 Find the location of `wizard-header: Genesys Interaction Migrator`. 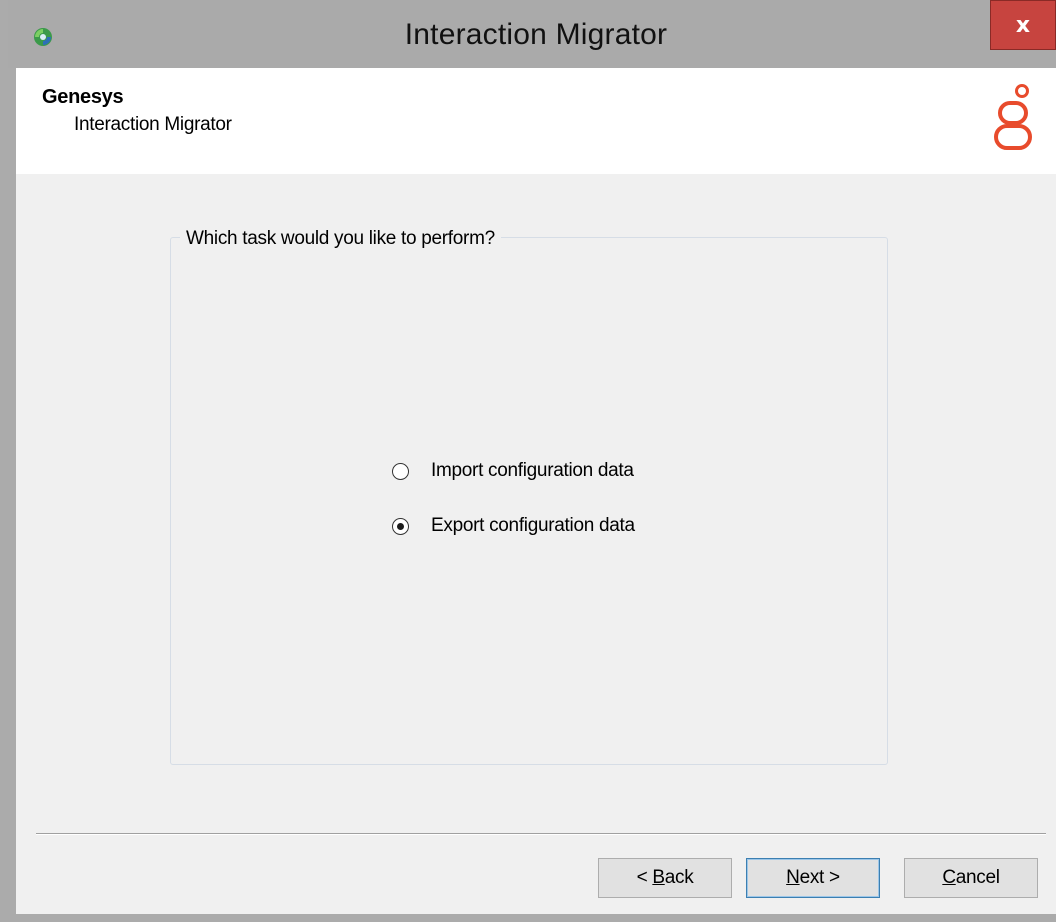

wizard-header: Genesys Interaction Migrator is located at coordinates (536, 121).